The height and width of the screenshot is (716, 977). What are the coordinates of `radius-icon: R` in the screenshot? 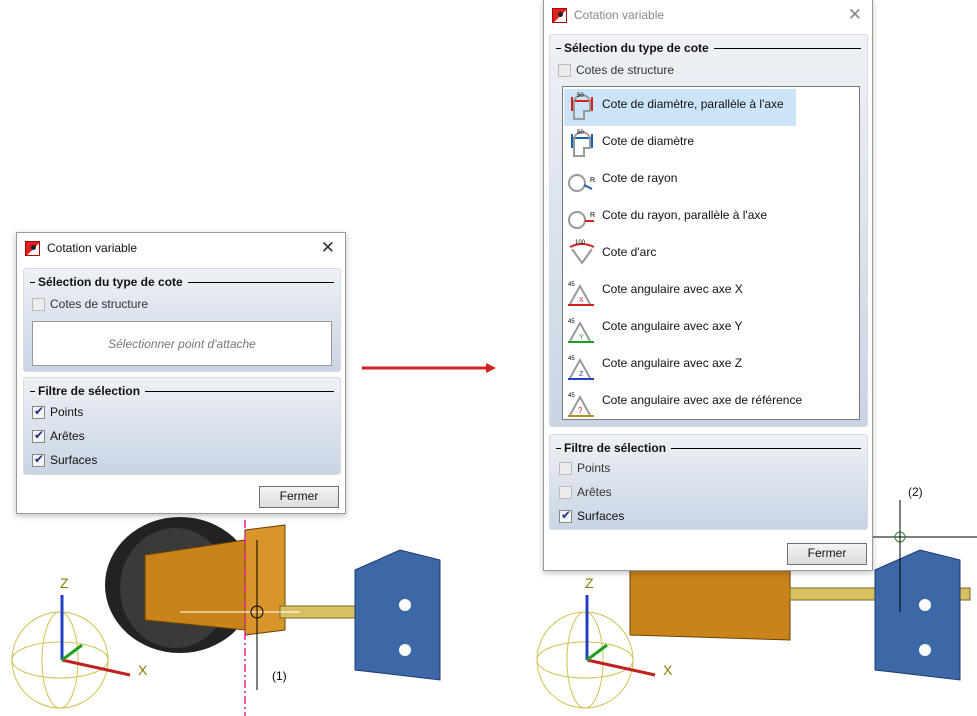 It's located at (581, 183).